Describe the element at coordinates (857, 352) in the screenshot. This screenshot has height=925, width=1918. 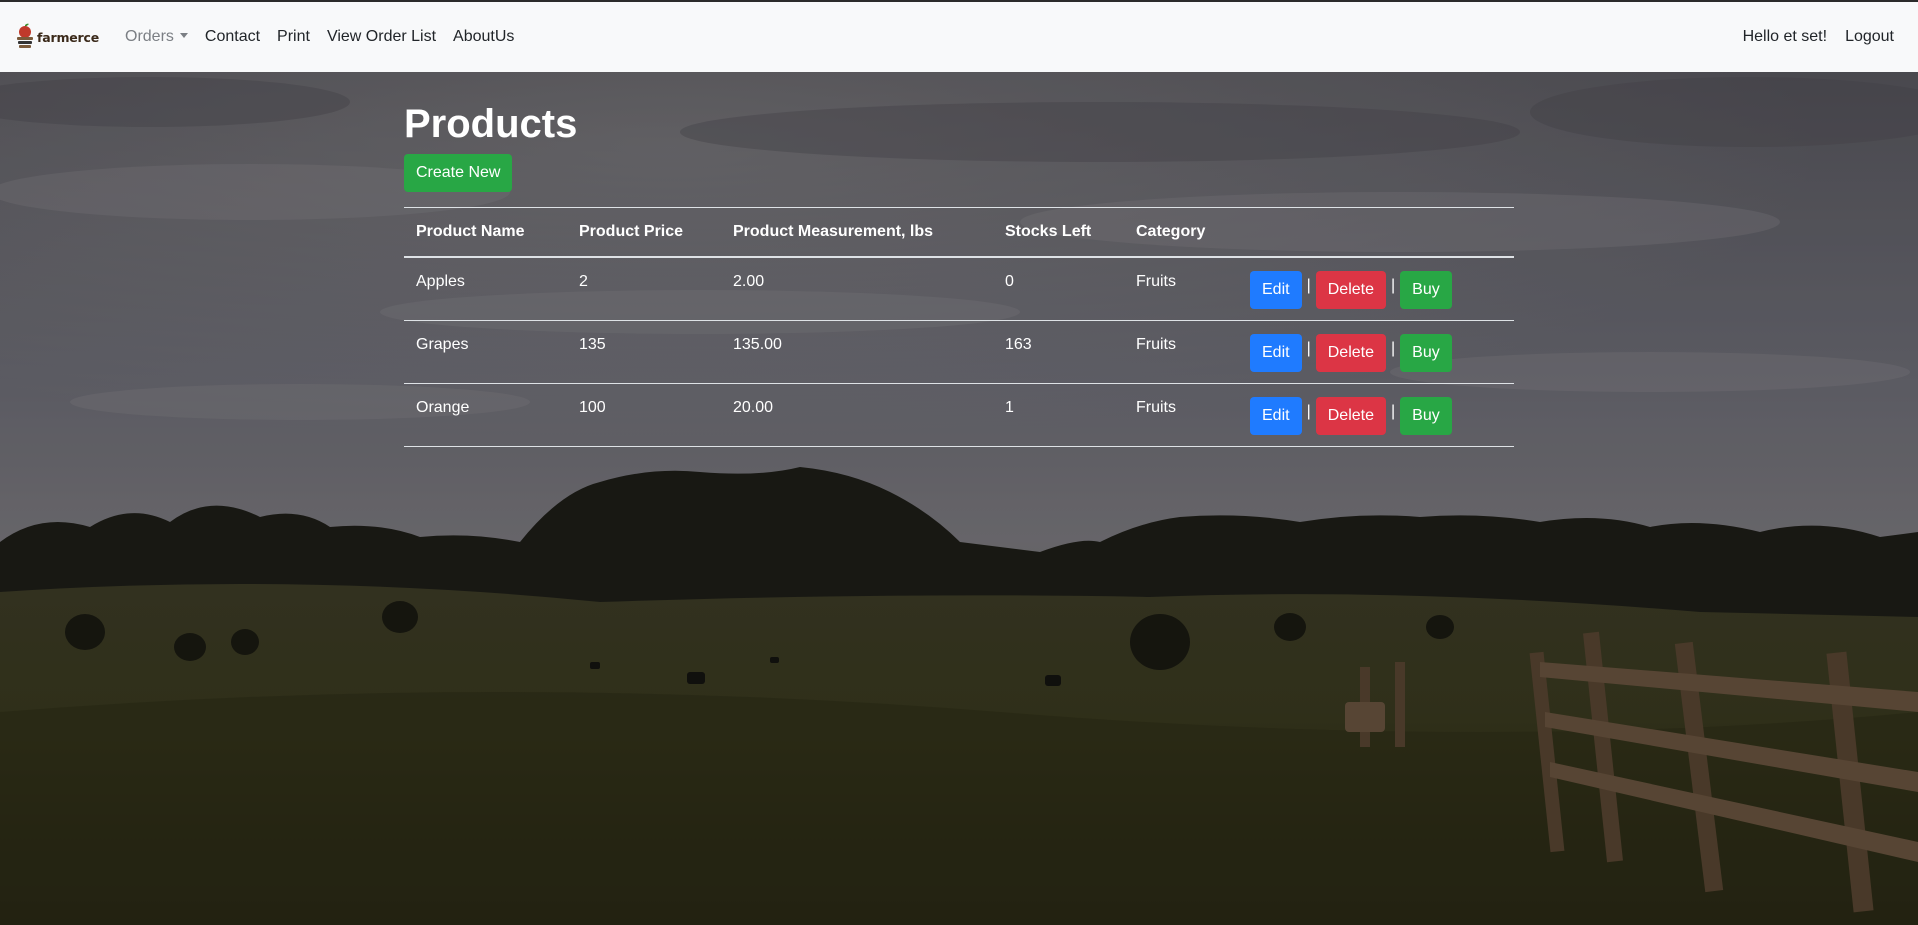
I see `cell-product-measurement: 135.00` at that location.